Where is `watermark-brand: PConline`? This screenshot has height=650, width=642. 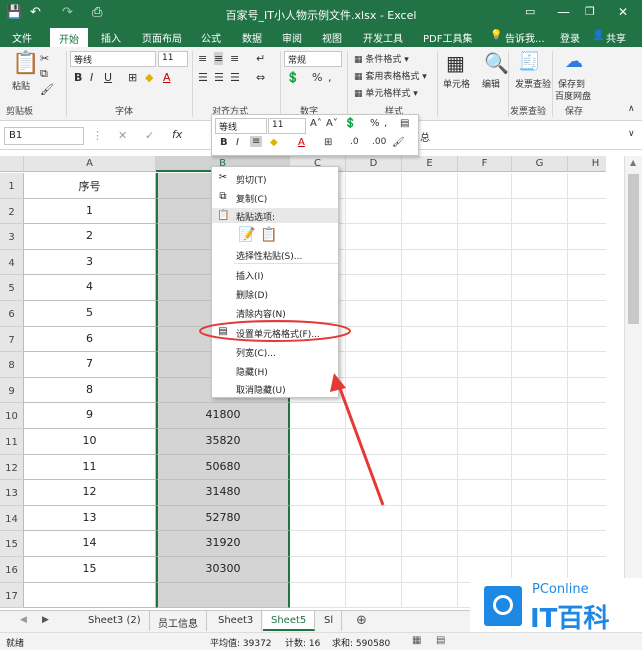 watermark-brand: PConline is located at coordinates (560, 589).